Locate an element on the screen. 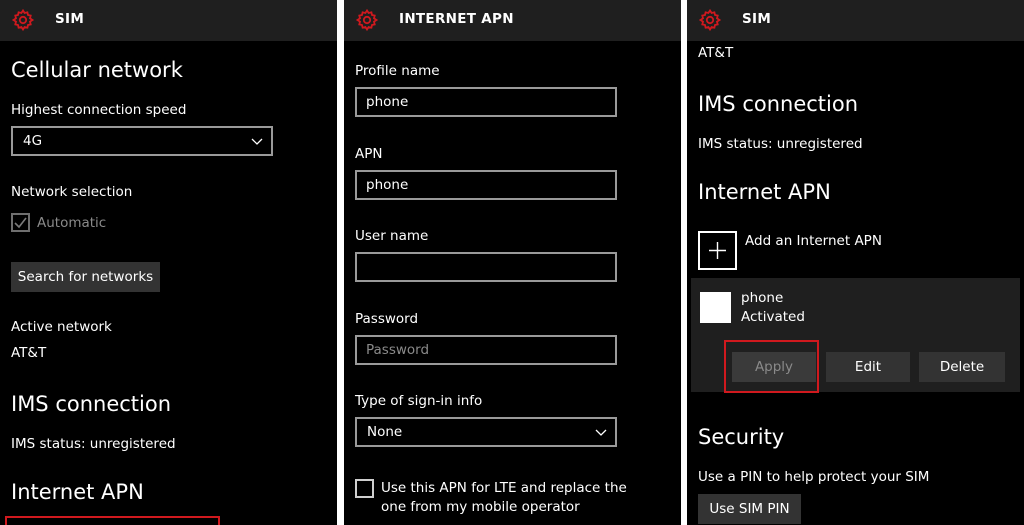 The image size is (1024, 525). password-placeholder: Password is located at coordinates (398, 350).